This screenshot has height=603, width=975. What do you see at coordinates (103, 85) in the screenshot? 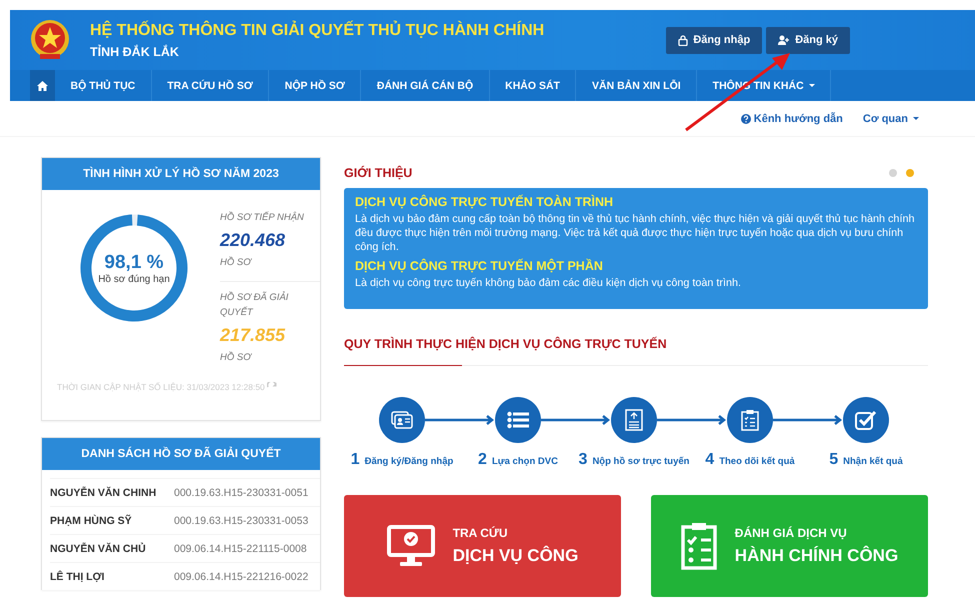
I see `nav-link: BỘ THỦ TỤC` at bounding box center [103, 85].